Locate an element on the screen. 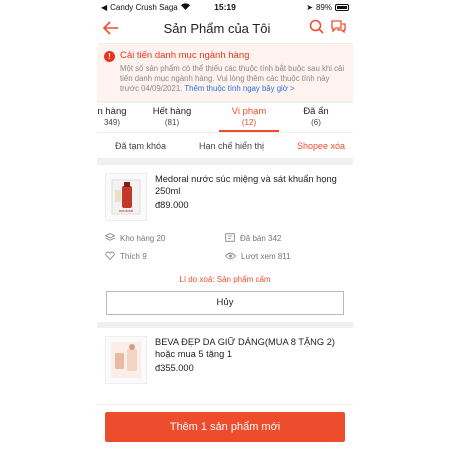  sold-stat: Đã bán 342 is located at coordinates (285, 238).